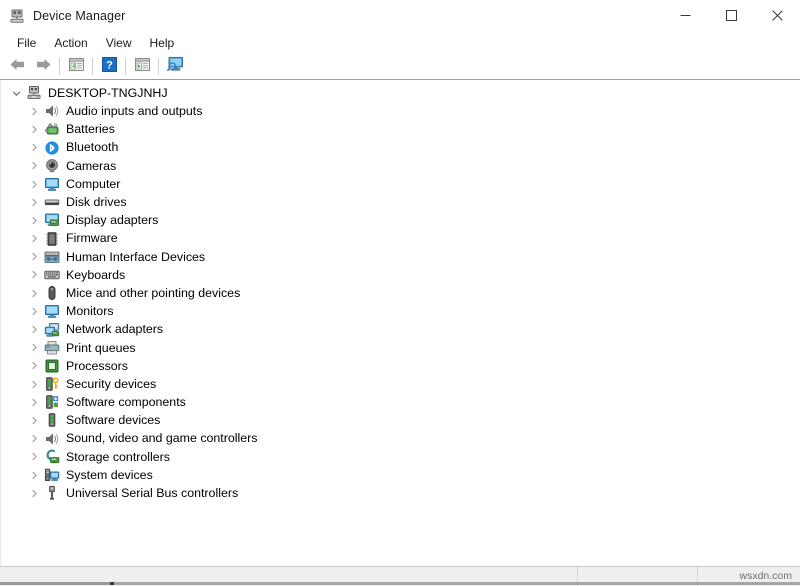 The width and height of the screenshot is (800, 586). What do you see at coordinates (52, 129) in the screenshot?
I see `battery-icon` at bounding box center [52, 129].